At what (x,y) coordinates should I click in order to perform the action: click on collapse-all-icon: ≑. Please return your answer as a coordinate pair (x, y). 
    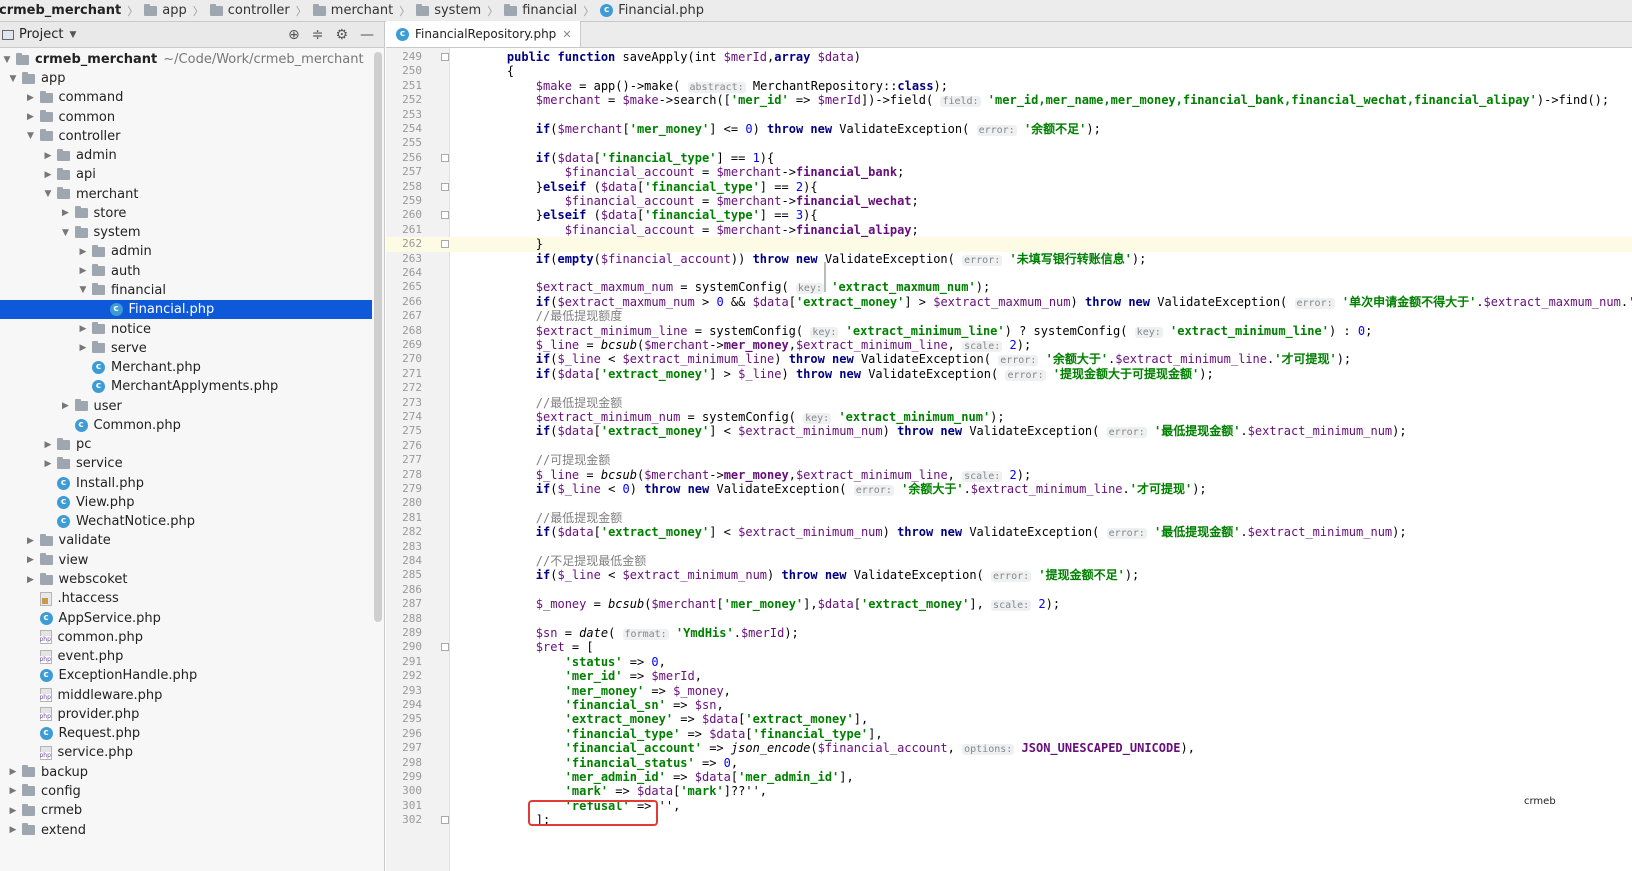
    Looking at the image, I should click on (318, 35).